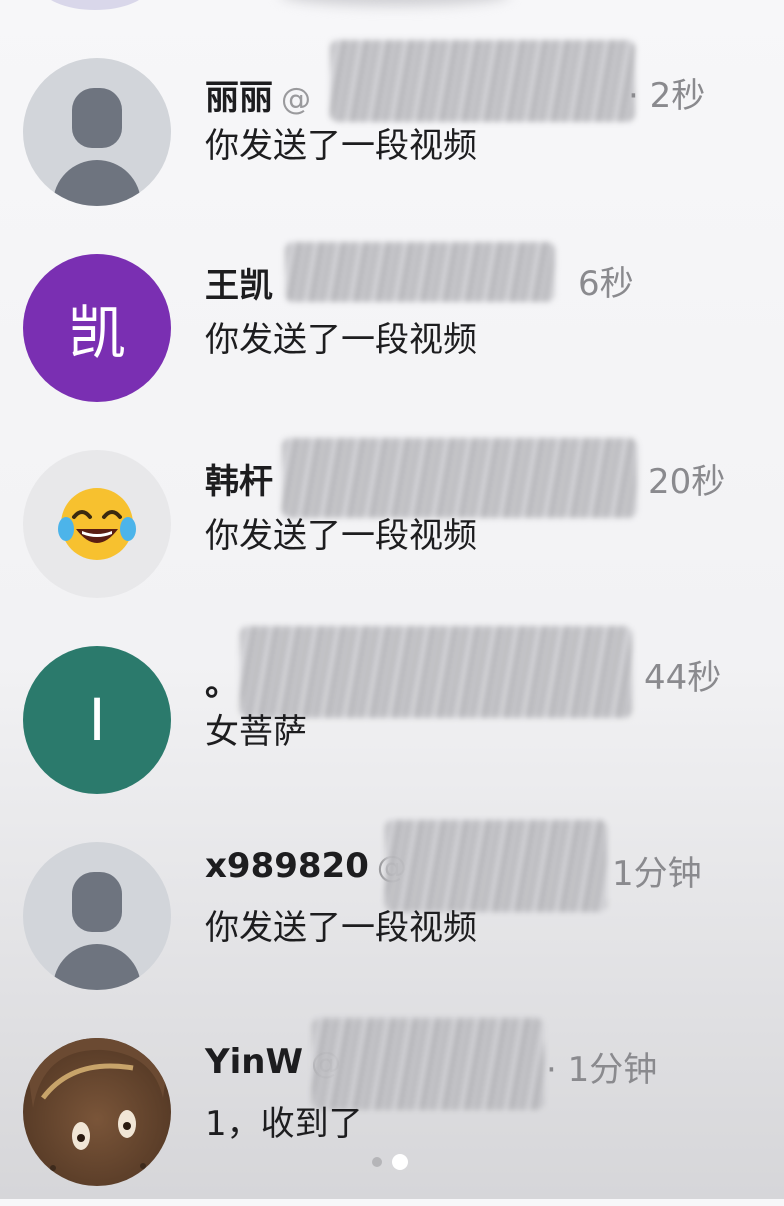 This screenshot has width=784, height=1206. What do you see at coordinates (239, 98) in the screenshot?
I see `contact-name: 丽丽` at bounding box center [239, 98].